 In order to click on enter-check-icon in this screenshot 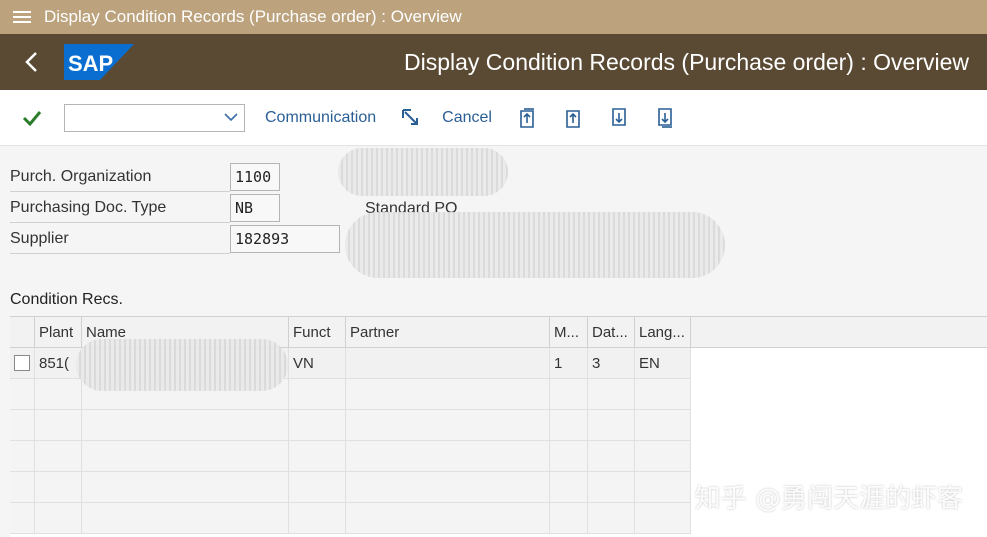, I will do `click(32, 118)`.